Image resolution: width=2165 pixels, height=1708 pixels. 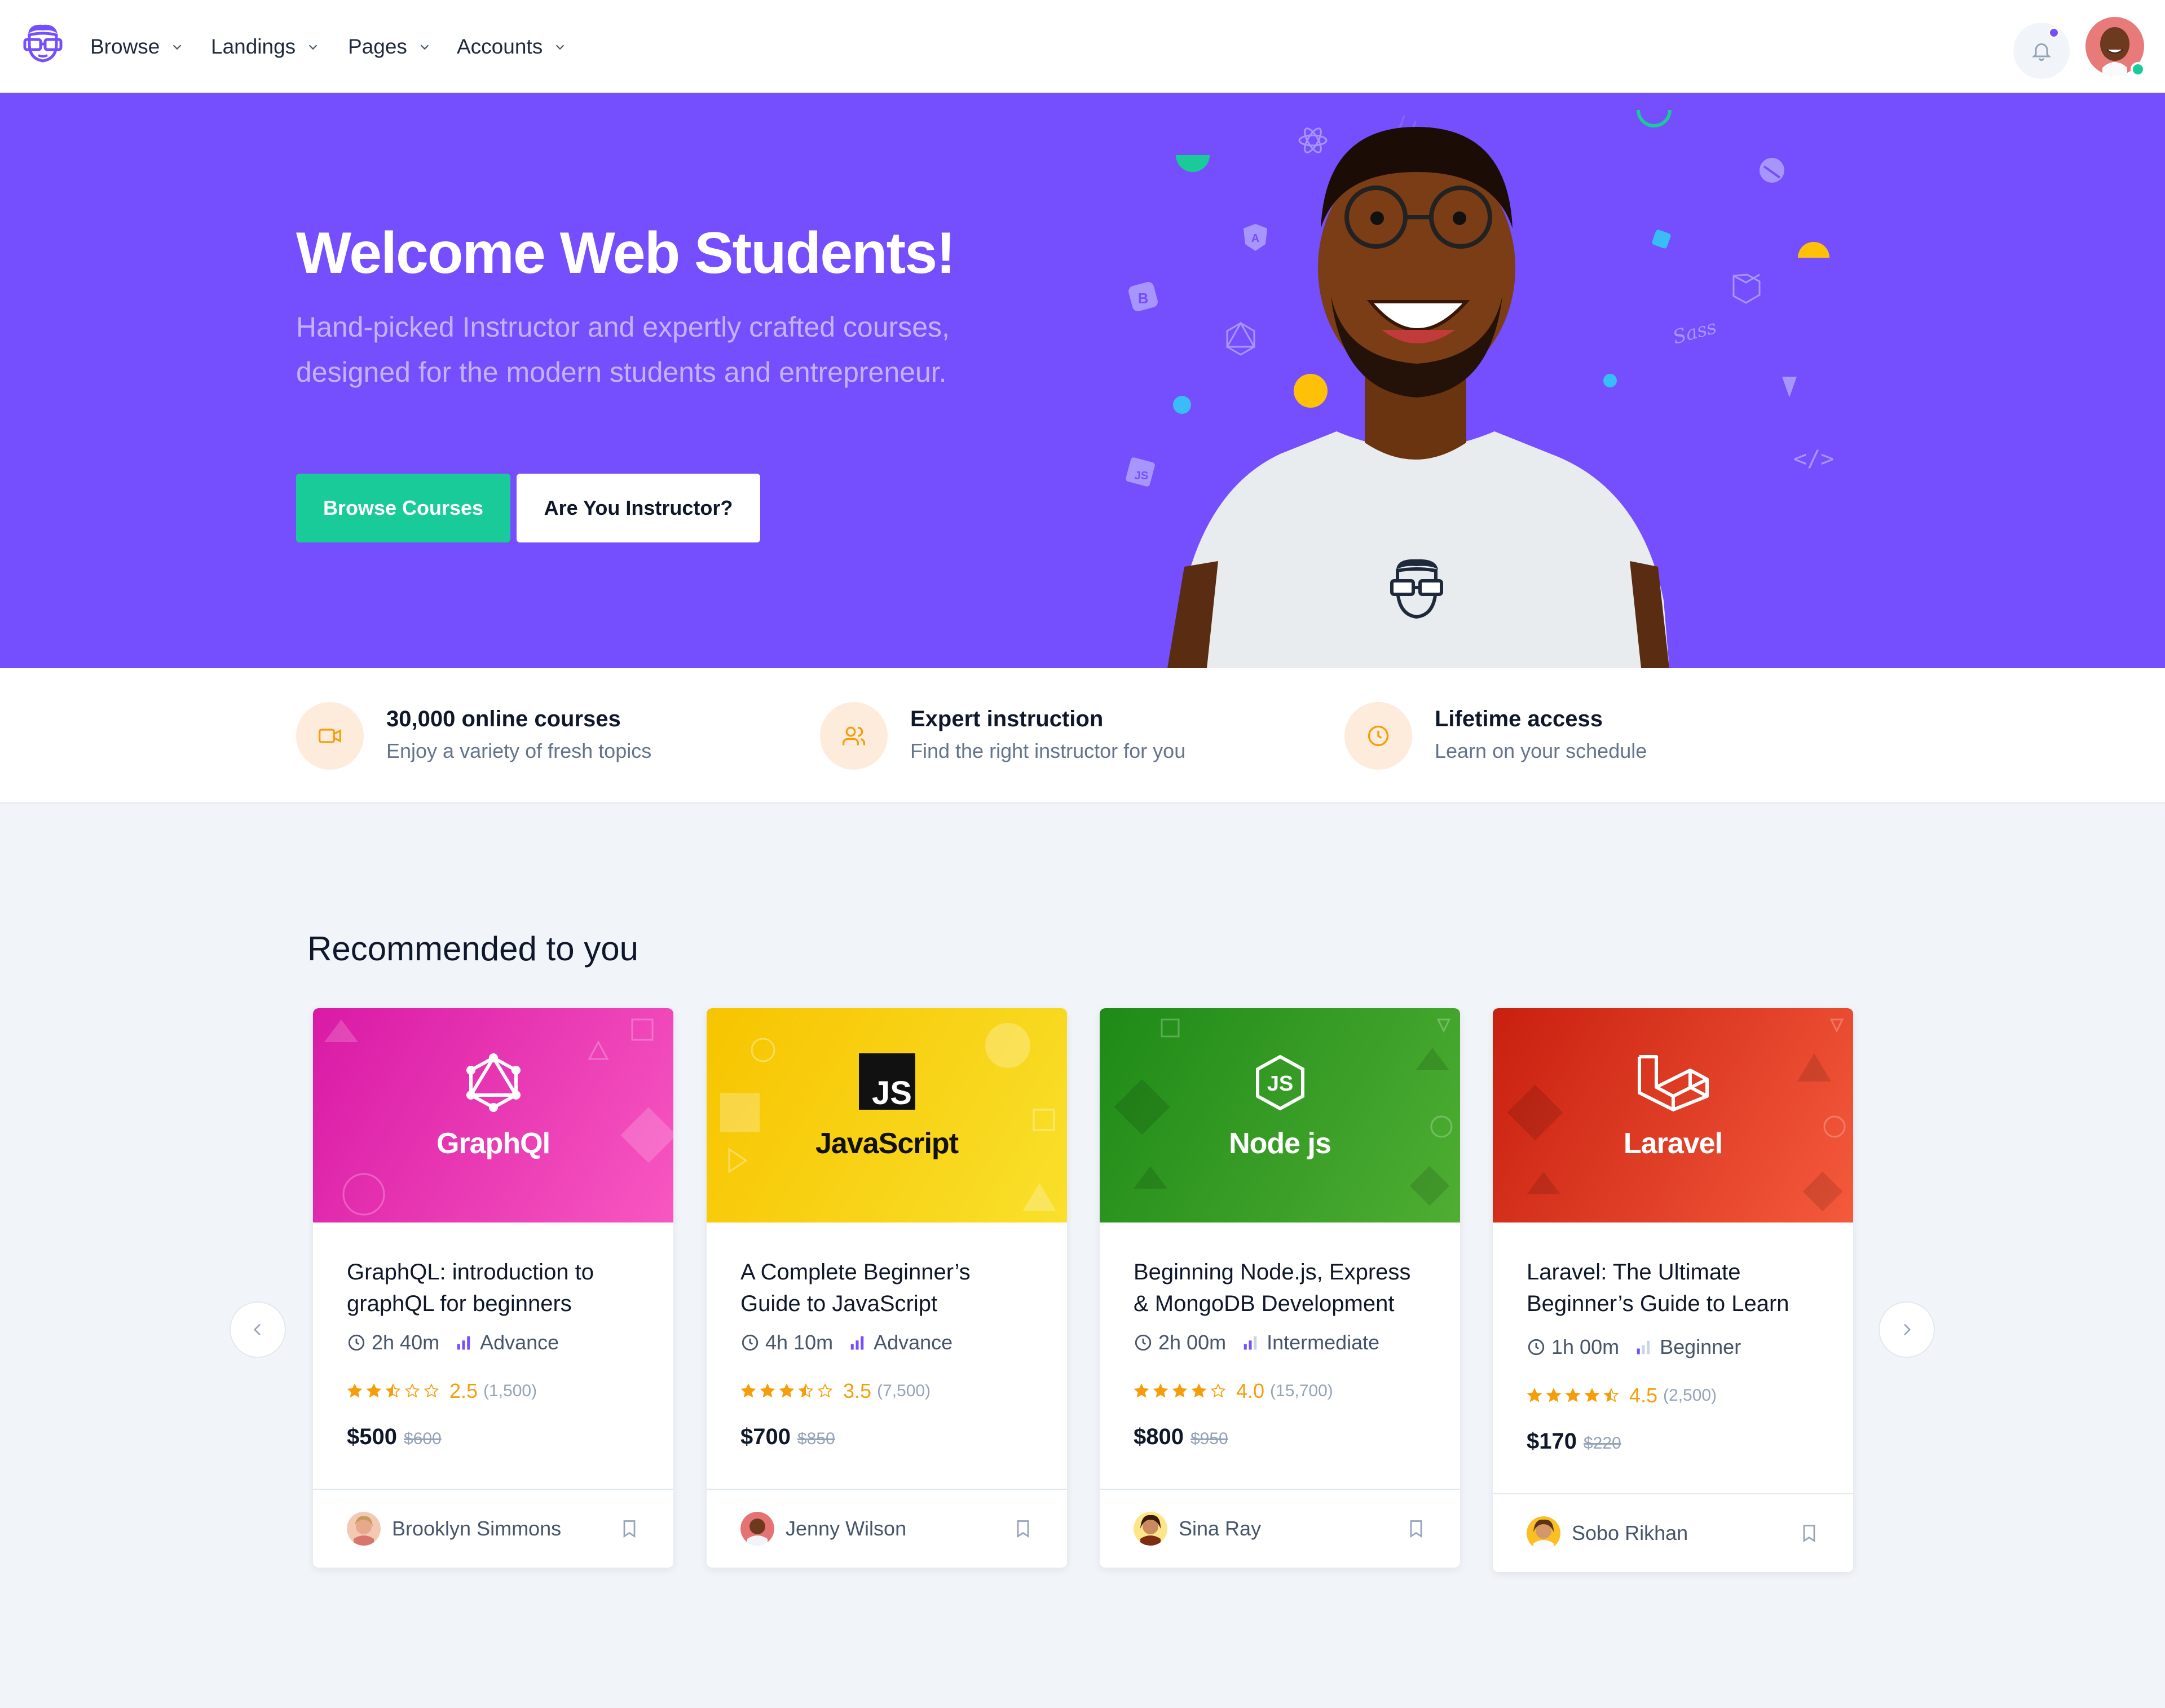 I want to click on course-duration: 1h 00m, so click(x=1586, y=1346).